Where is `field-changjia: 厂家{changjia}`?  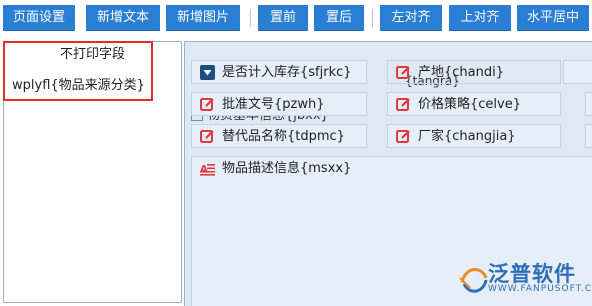
field-changjia: 厂家{changjia} is located at coordinates (474, 136).